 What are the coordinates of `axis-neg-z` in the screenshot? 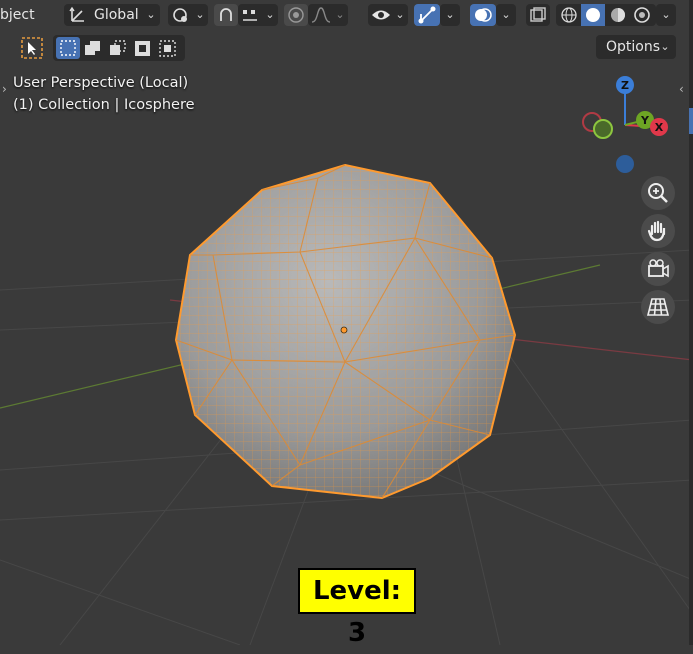 It's located at (625, 164).